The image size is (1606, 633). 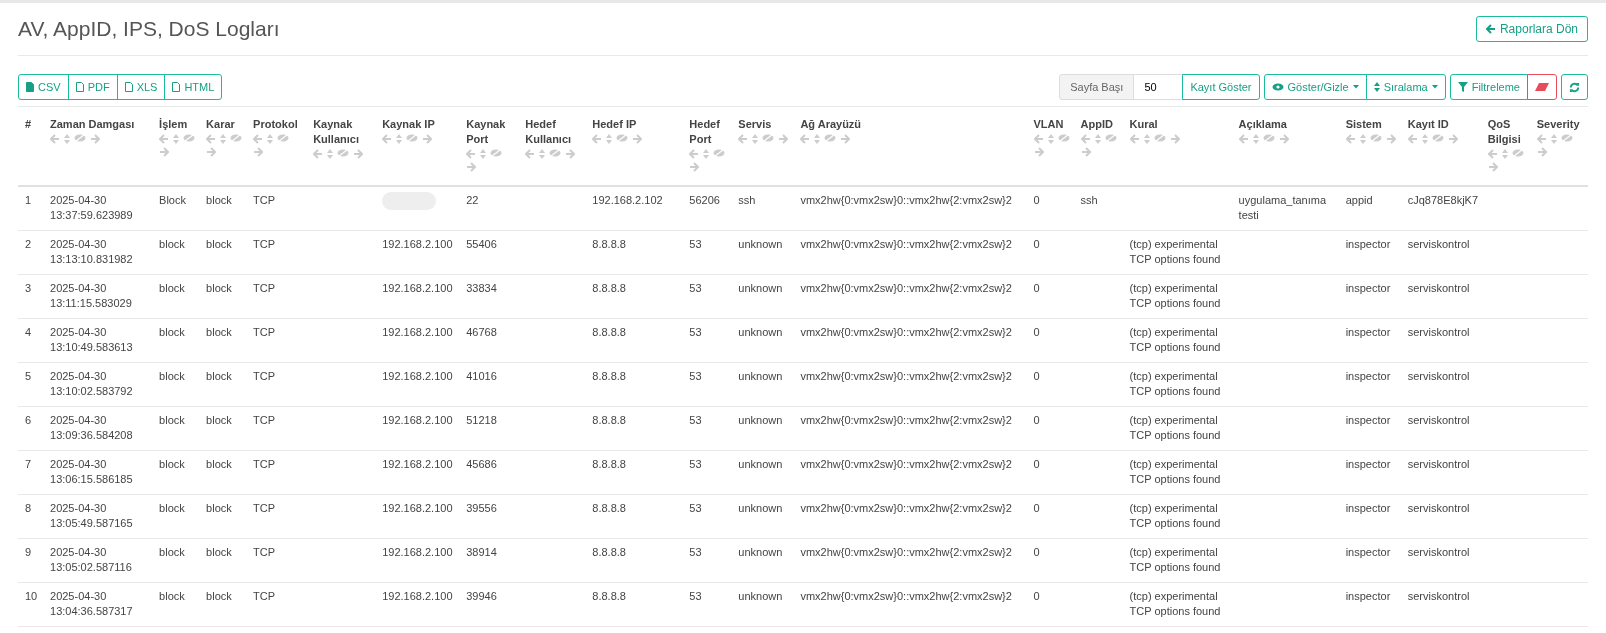 I want to click on page-size-field: 50, so click(x=1158, y=87).